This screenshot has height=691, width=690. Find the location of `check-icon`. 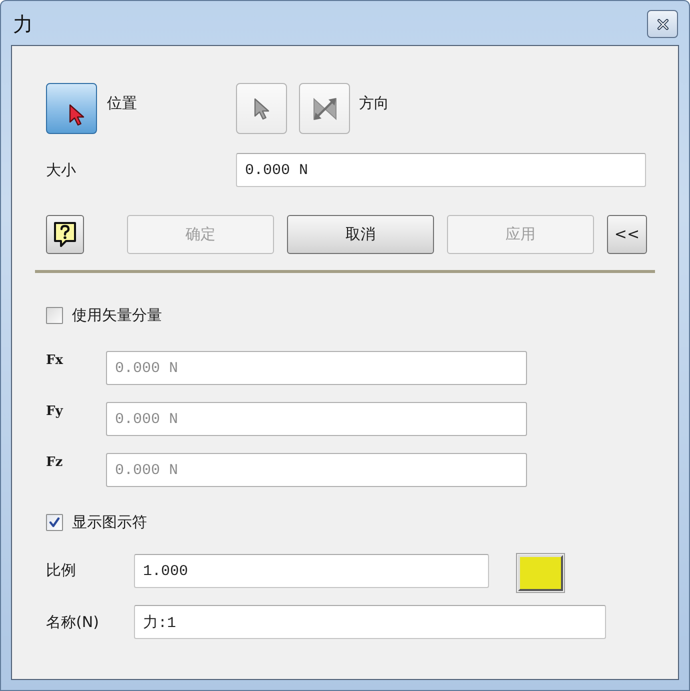

check-icon is located at coordinates (54, 522).